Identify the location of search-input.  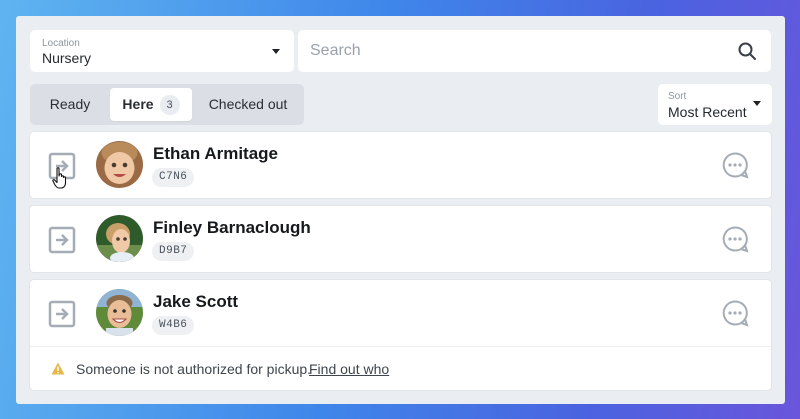
(510, 51).